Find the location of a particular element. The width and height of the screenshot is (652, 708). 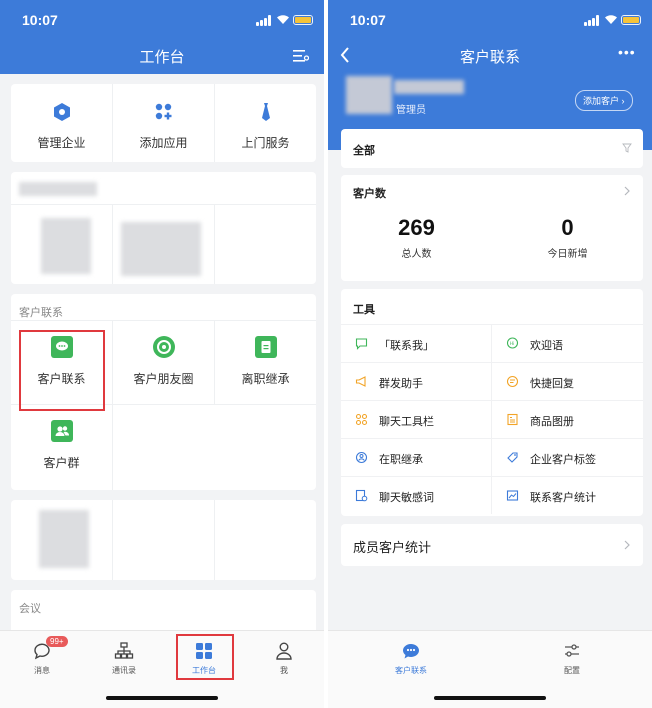

app-customer-group-label: 客户群 is located at coordinates (61, 463).